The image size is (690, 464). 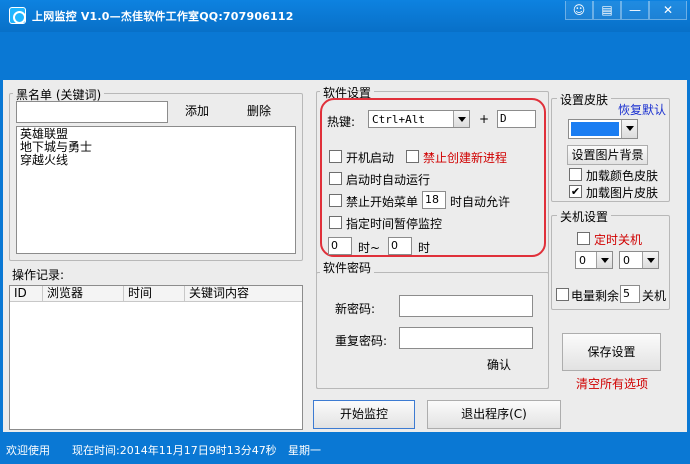 I want to click on column-browser: 浏览器, so click(x=83, y=294).